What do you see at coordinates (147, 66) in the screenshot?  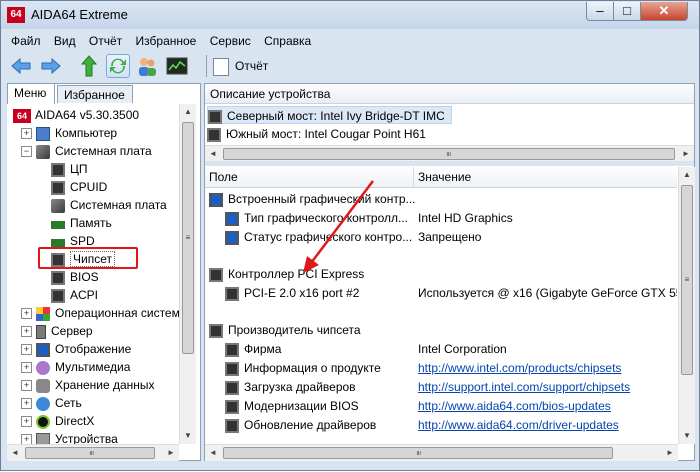 I see `users-icon` at bounding box center [147, 66].